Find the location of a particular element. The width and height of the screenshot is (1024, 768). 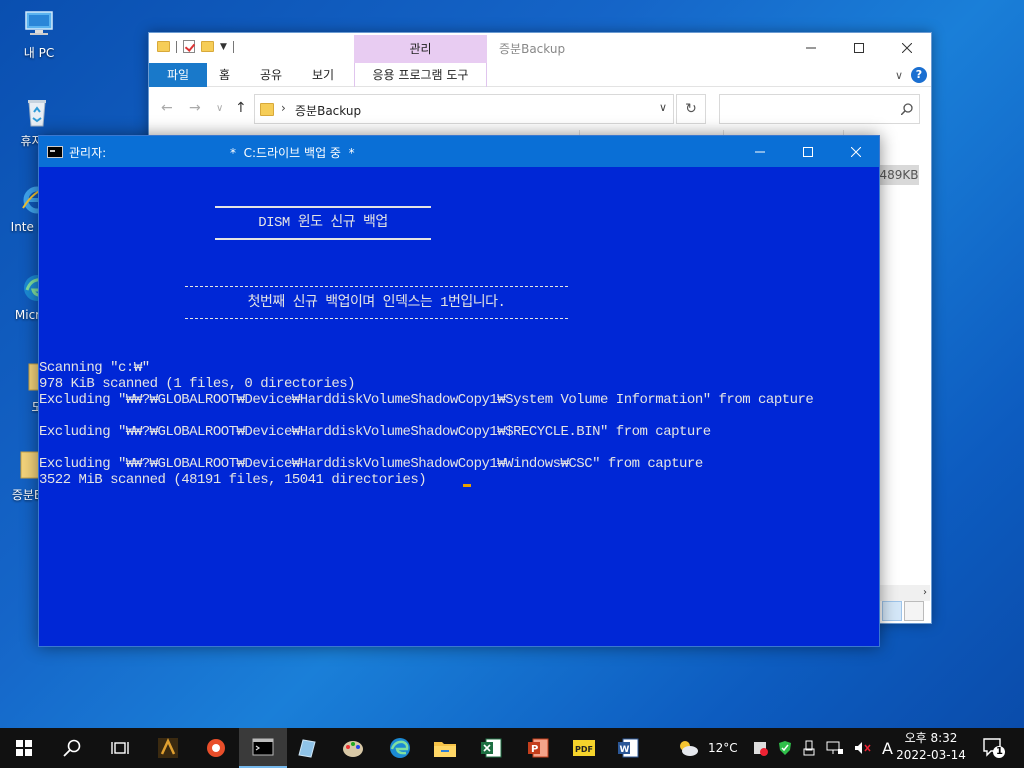

system-tray-icons: A is located at coordinates (822, 748).